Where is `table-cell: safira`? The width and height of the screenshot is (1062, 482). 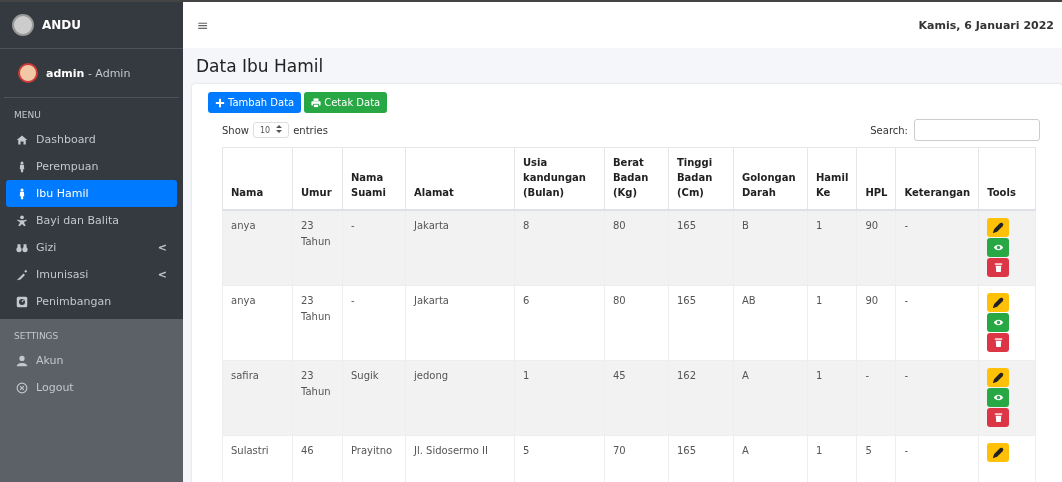 table-cell: safira is located at coordinates (257, 398).